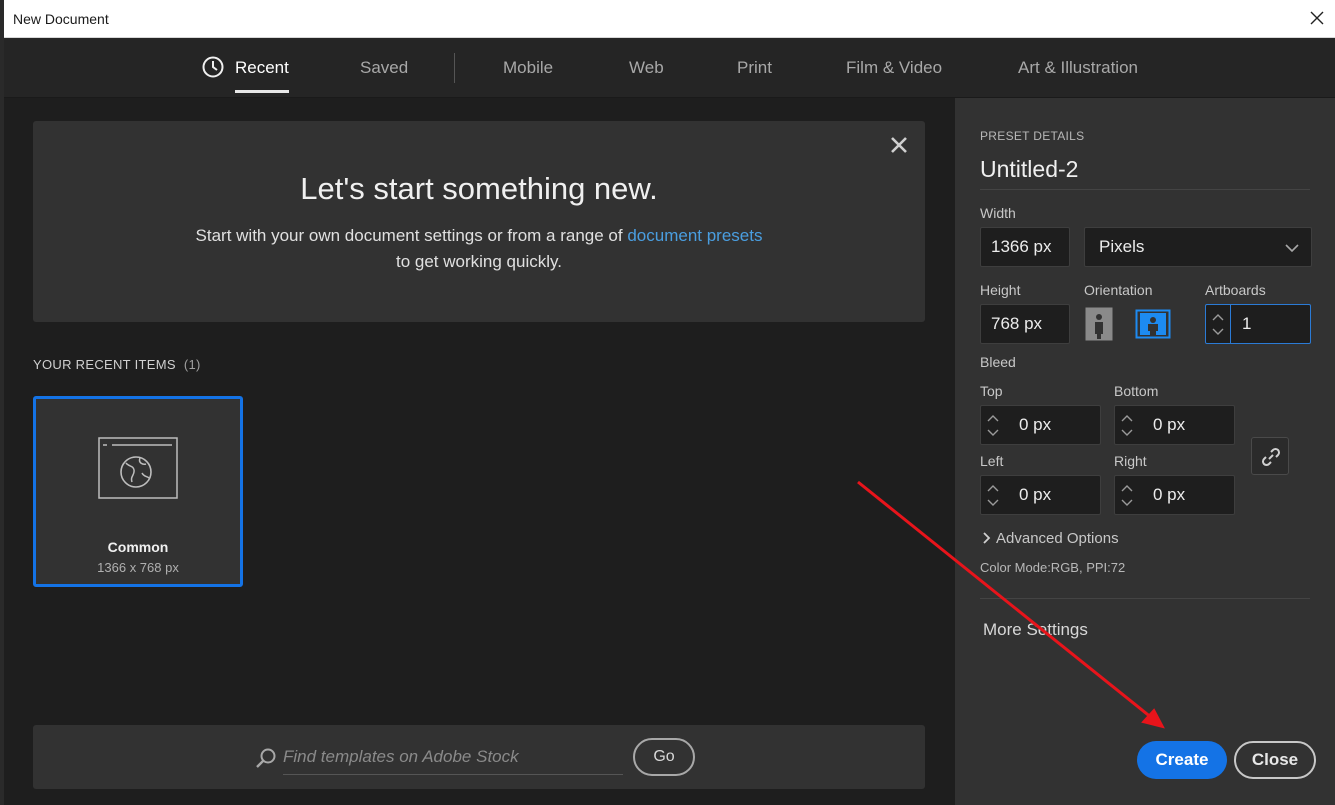  Describe the element at coordinates (1035, 424) in the screenshot. I see `bleed-top-value: 0 px` at that location.